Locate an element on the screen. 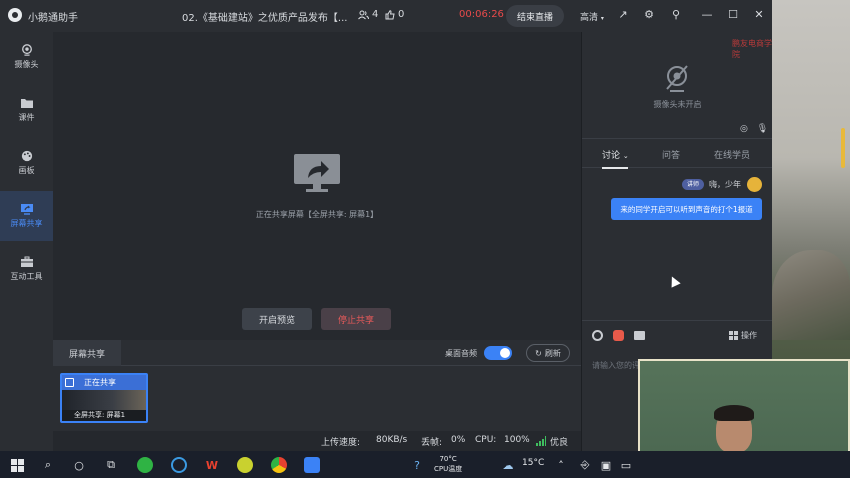 Image resolution: width=850 pixels, height=478 pixels. thumbnail-header: 正在共享 is located at coordinates (104, 382).